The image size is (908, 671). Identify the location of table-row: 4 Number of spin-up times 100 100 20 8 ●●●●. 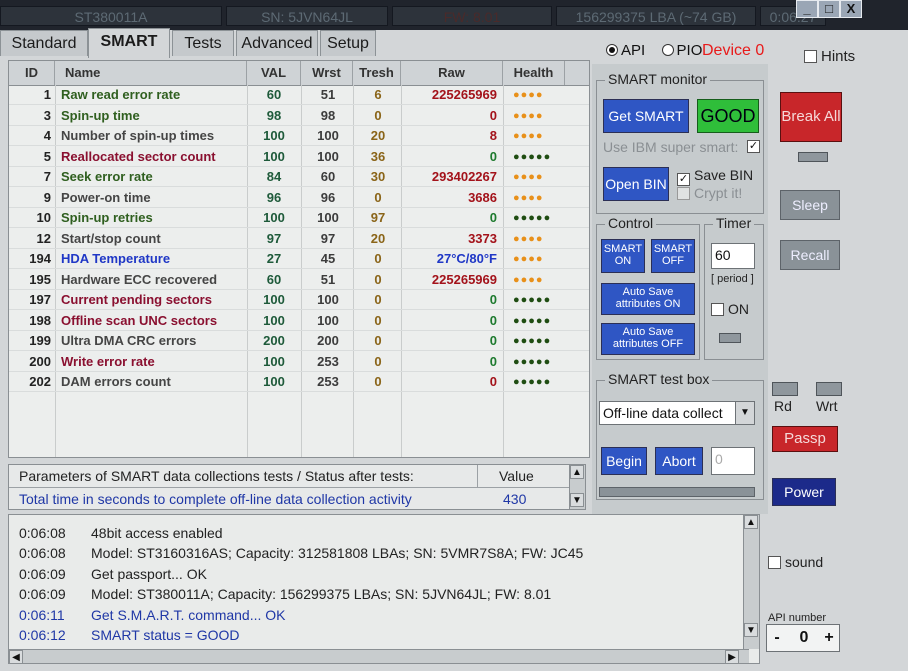
(299, 136).